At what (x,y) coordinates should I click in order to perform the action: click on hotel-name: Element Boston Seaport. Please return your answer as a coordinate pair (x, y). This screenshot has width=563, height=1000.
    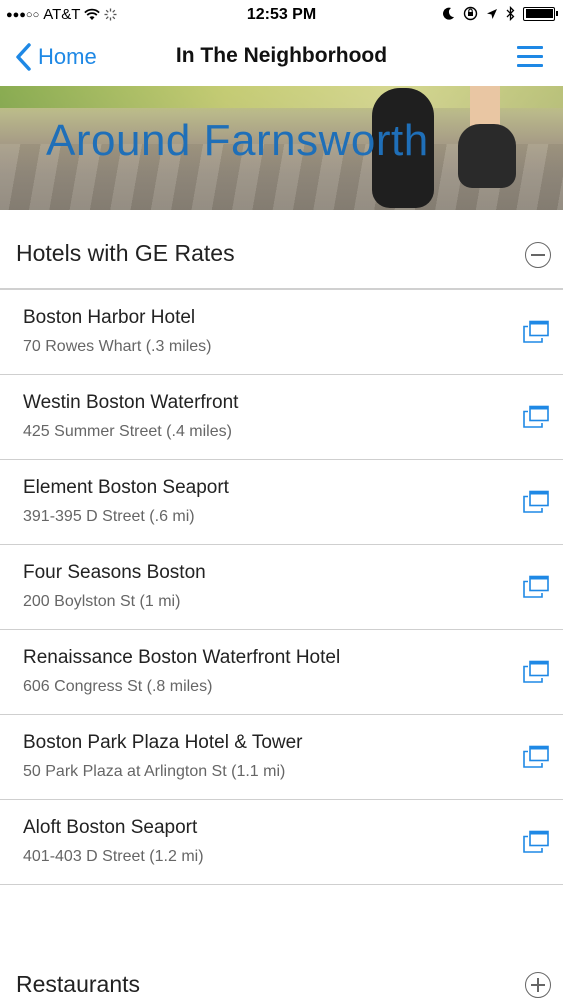
    Looking at the image, I should click on (126, 487).